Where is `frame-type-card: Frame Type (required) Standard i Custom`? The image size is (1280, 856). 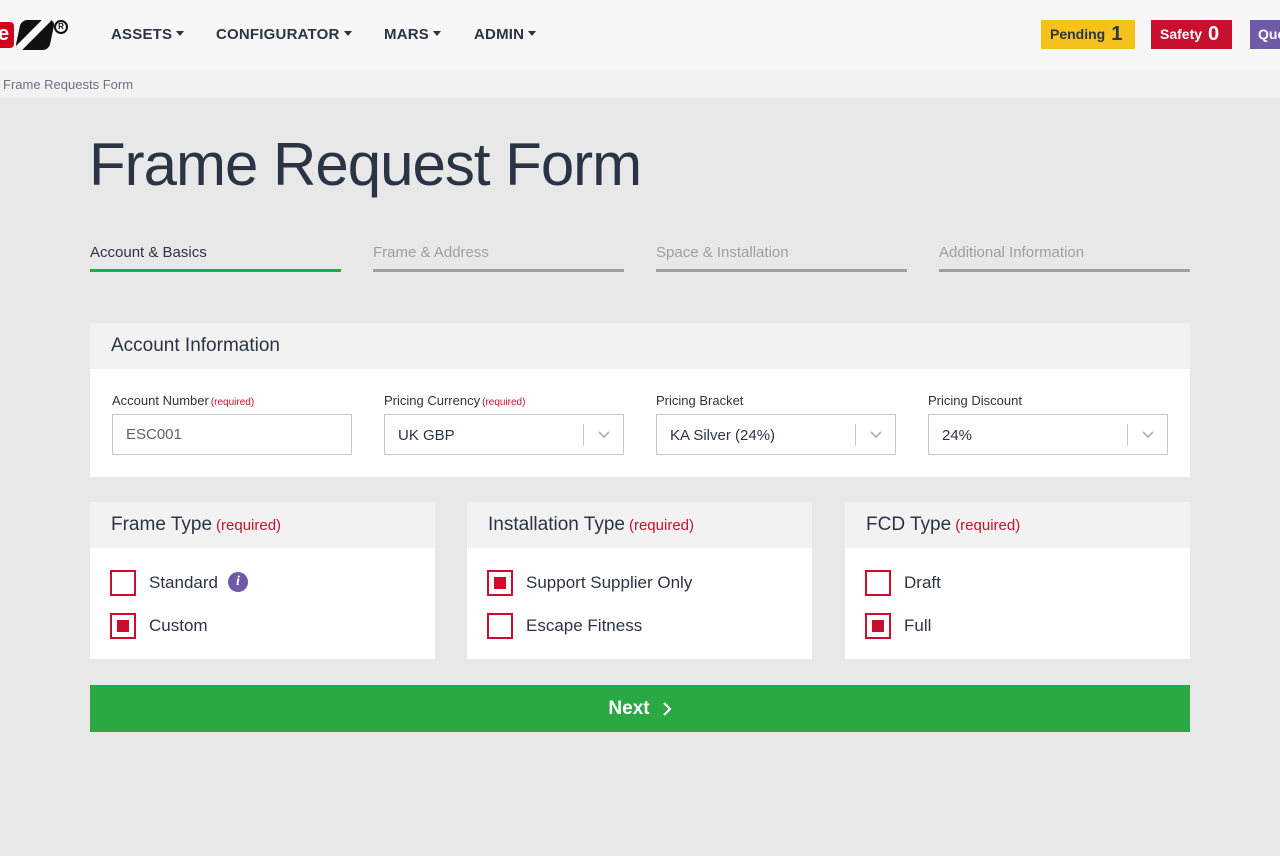 frame-type-card: Frame Type (required) Standard i Custom is located at coordinates (262, 580).